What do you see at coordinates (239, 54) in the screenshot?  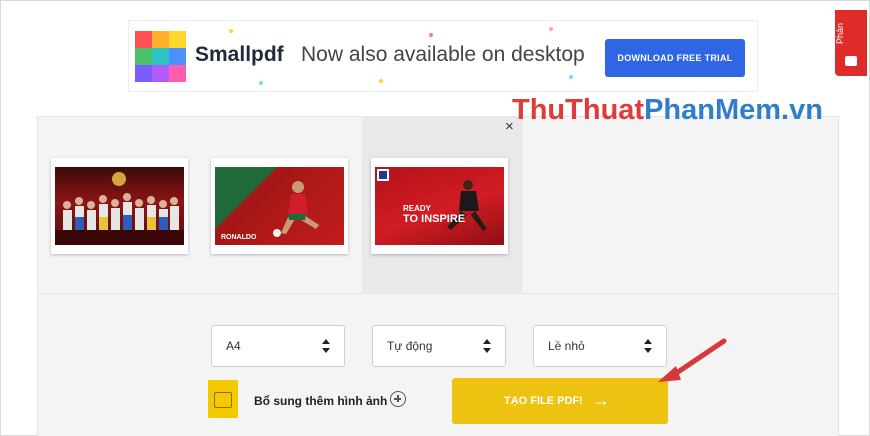 I see `ad-brand-name: Smallpdf` at bounding box center [239, 54].